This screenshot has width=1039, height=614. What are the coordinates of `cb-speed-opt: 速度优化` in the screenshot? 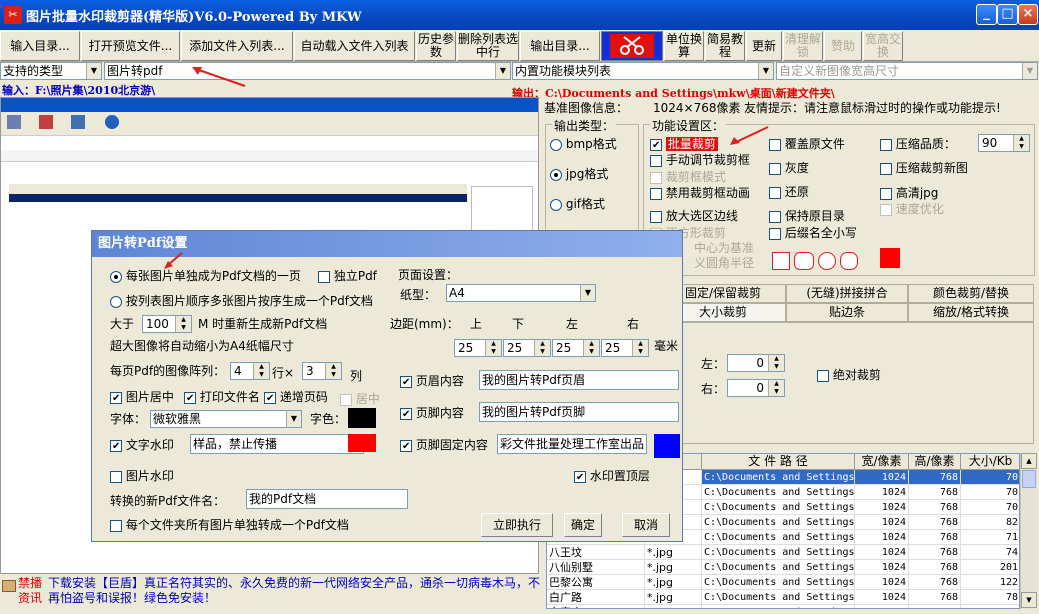 It's located at (912, 208).